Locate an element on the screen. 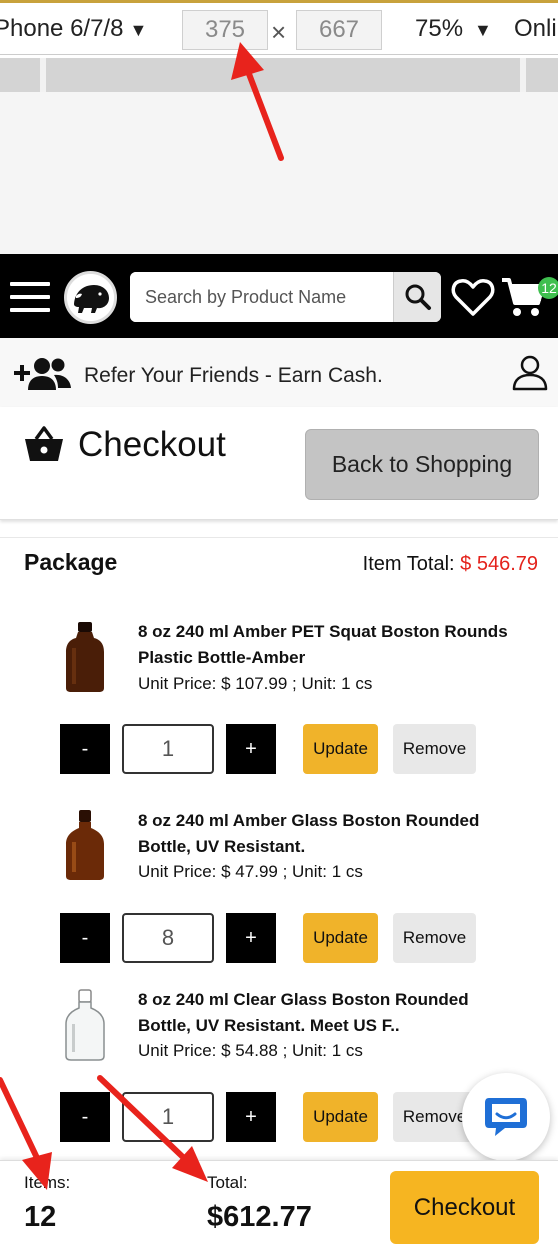 Image resolution: width=558 pixels, height=1258 pixels. chat-bubble-icon is located at coordinates (506, 1117).